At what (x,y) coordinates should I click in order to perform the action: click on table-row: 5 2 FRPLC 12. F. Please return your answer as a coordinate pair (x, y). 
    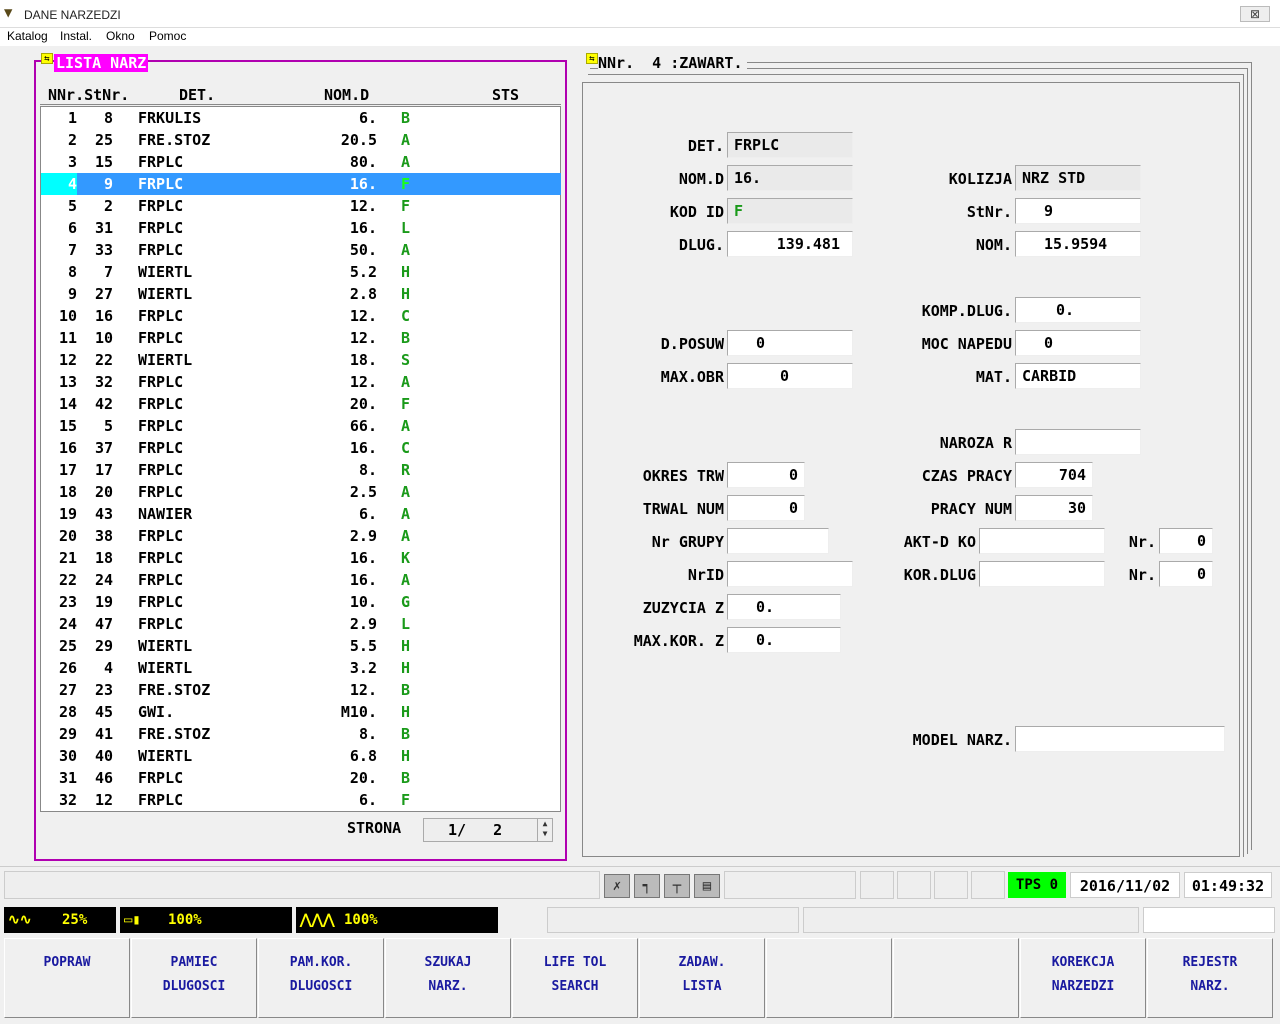
    Looking at the image, I should click on (301, 206).